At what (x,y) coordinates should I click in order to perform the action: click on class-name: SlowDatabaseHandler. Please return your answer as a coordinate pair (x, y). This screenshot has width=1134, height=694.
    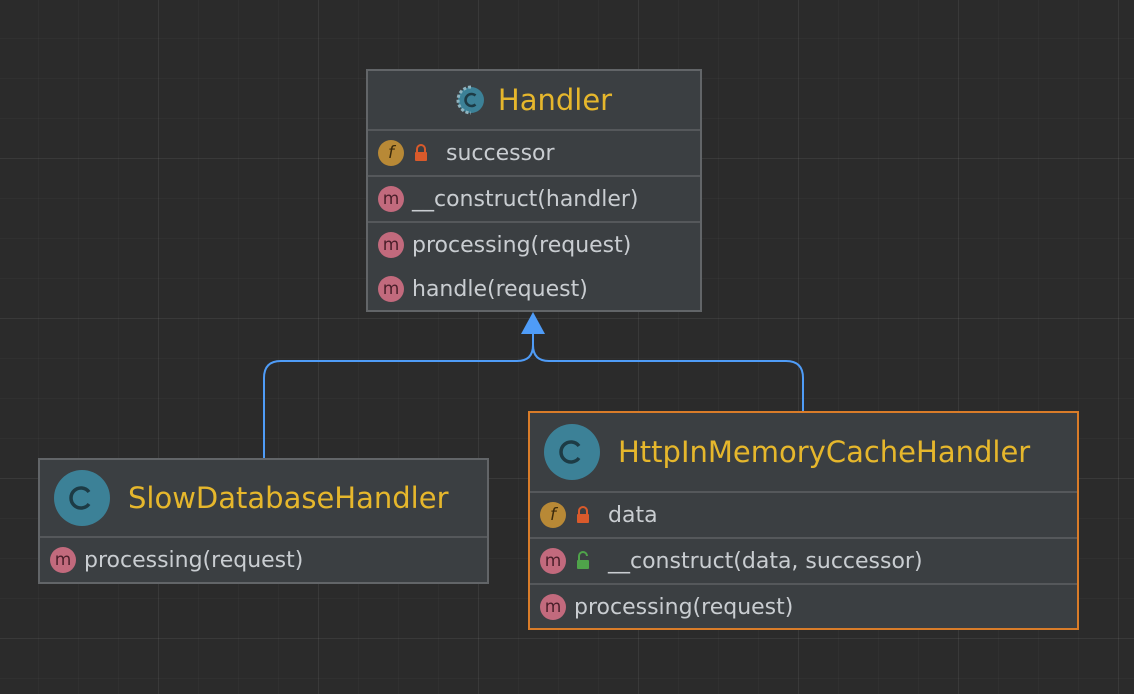
    Looking at the image, I should click on (288, 498).